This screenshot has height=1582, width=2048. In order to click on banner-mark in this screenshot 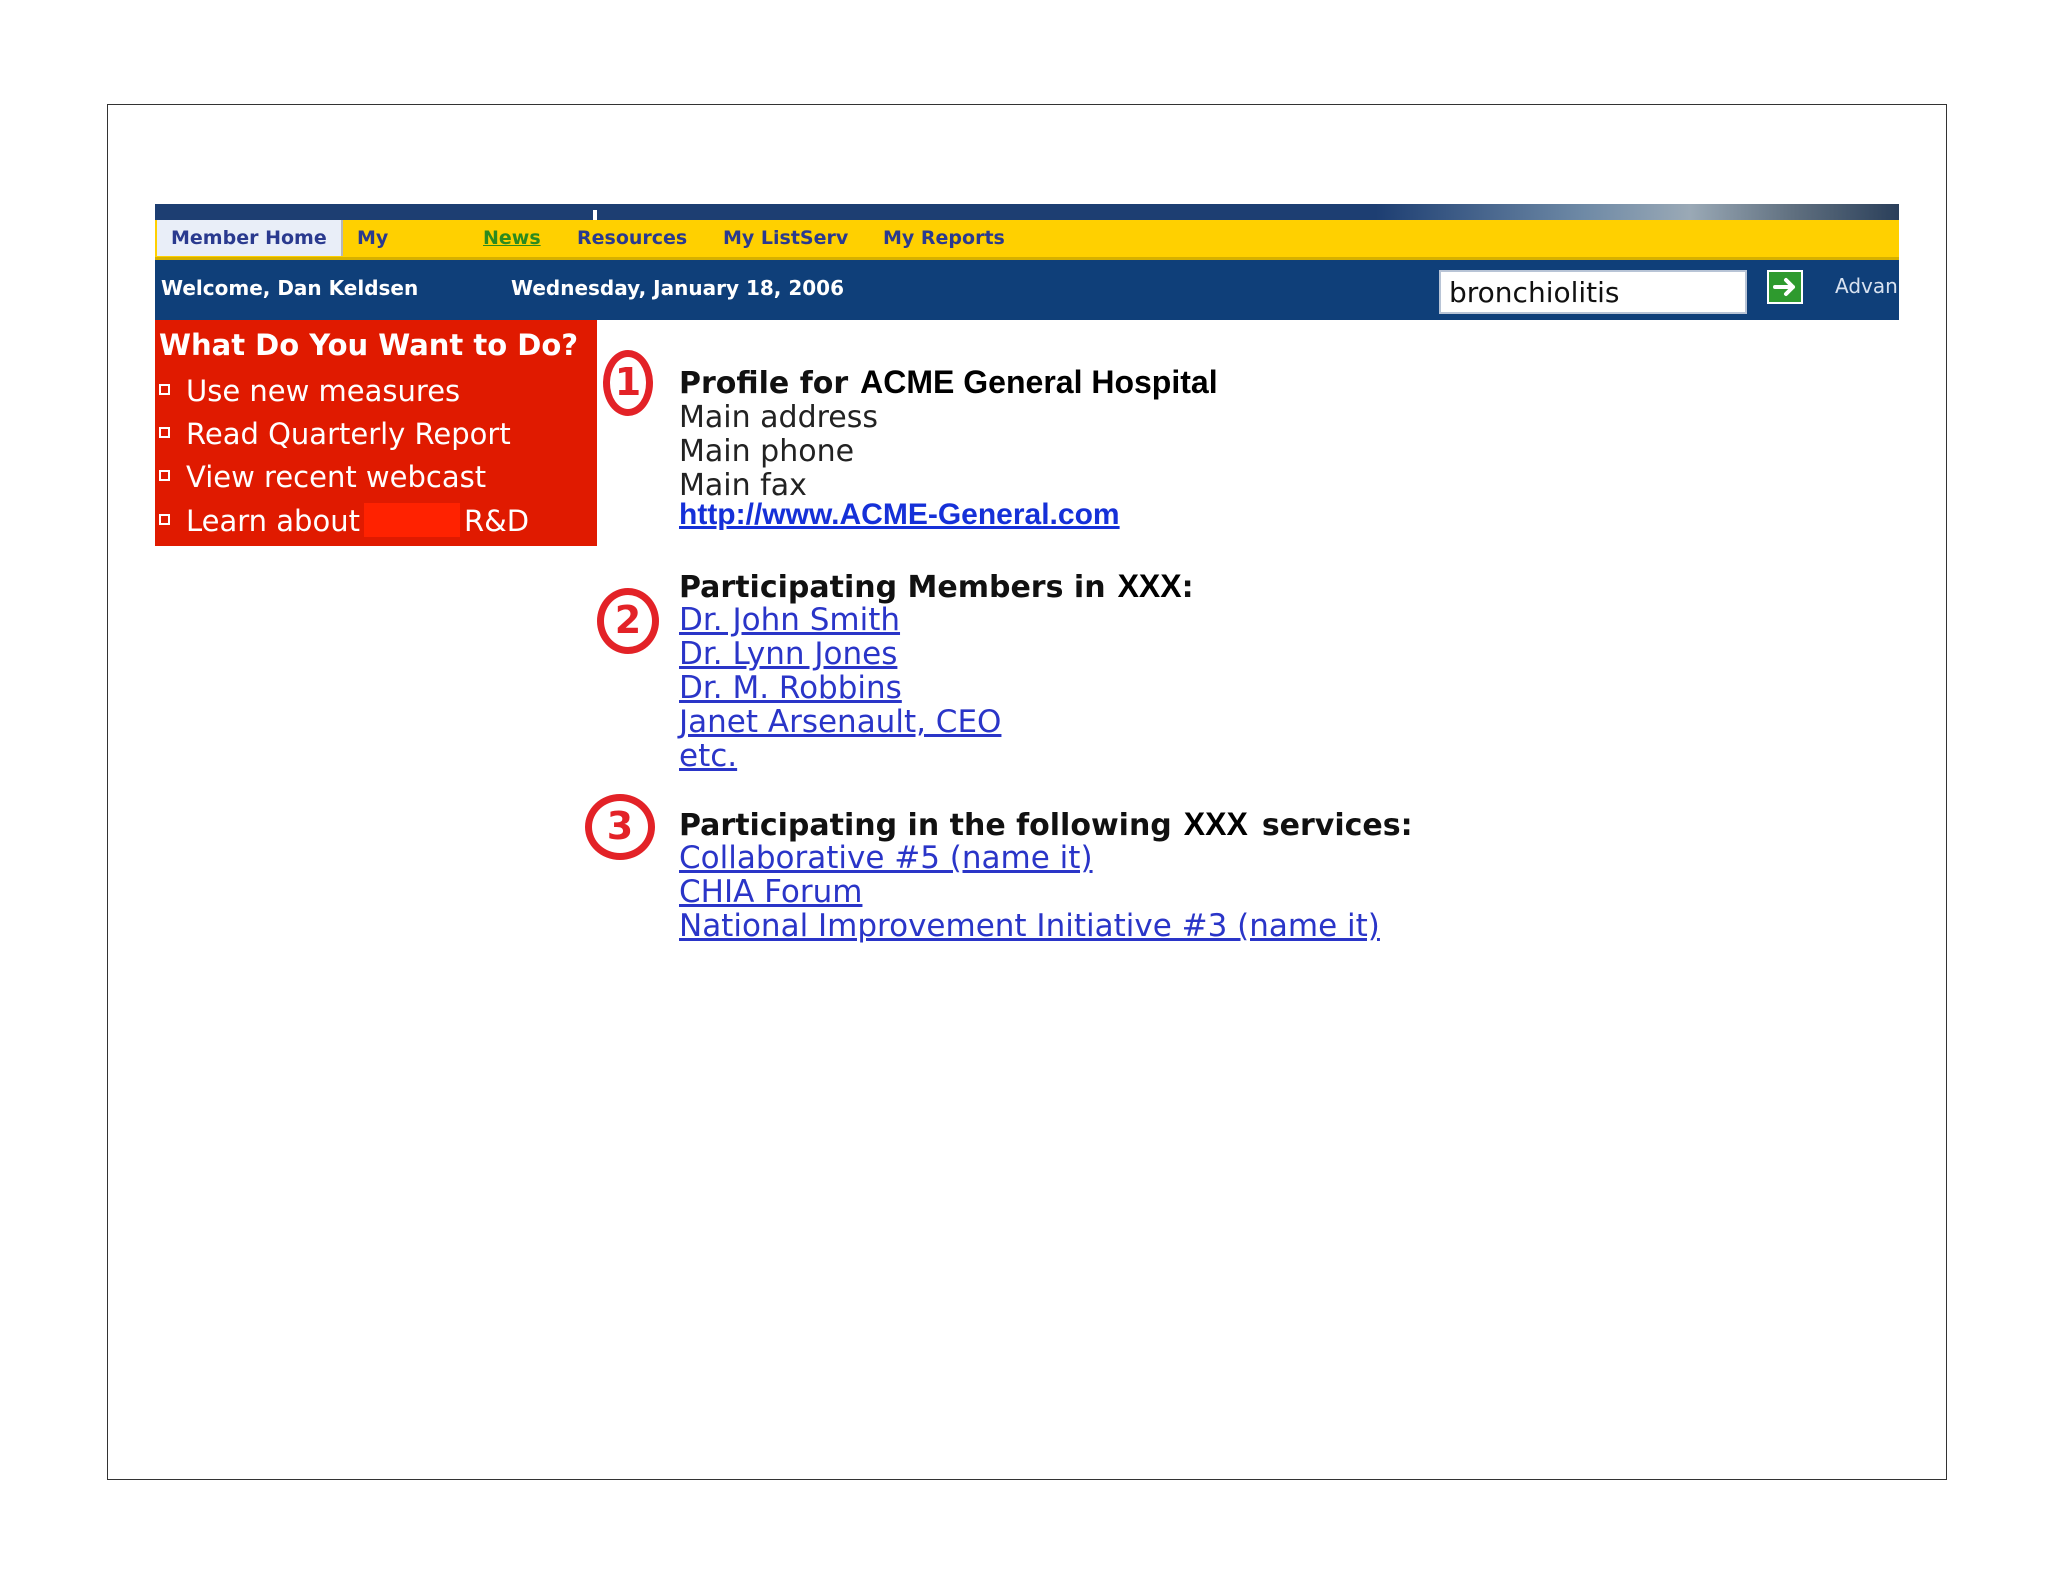, I will do `click(595, 215)`.